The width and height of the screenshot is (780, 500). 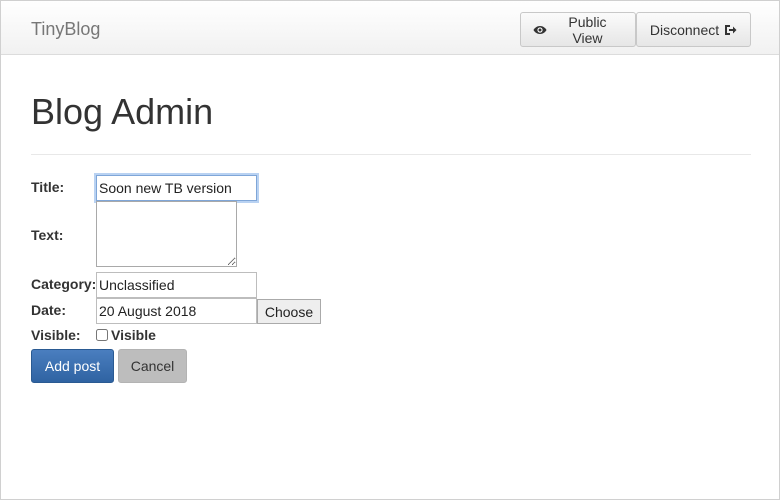 I want to click on cancel-button: Cancel, so click(x=152, y=366).